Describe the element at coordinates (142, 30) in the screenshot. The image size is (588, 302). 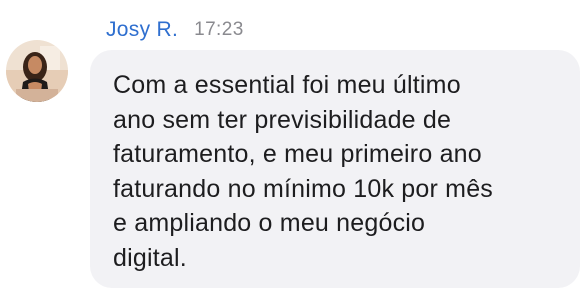
I see `author-name: Josy R.` at that location.